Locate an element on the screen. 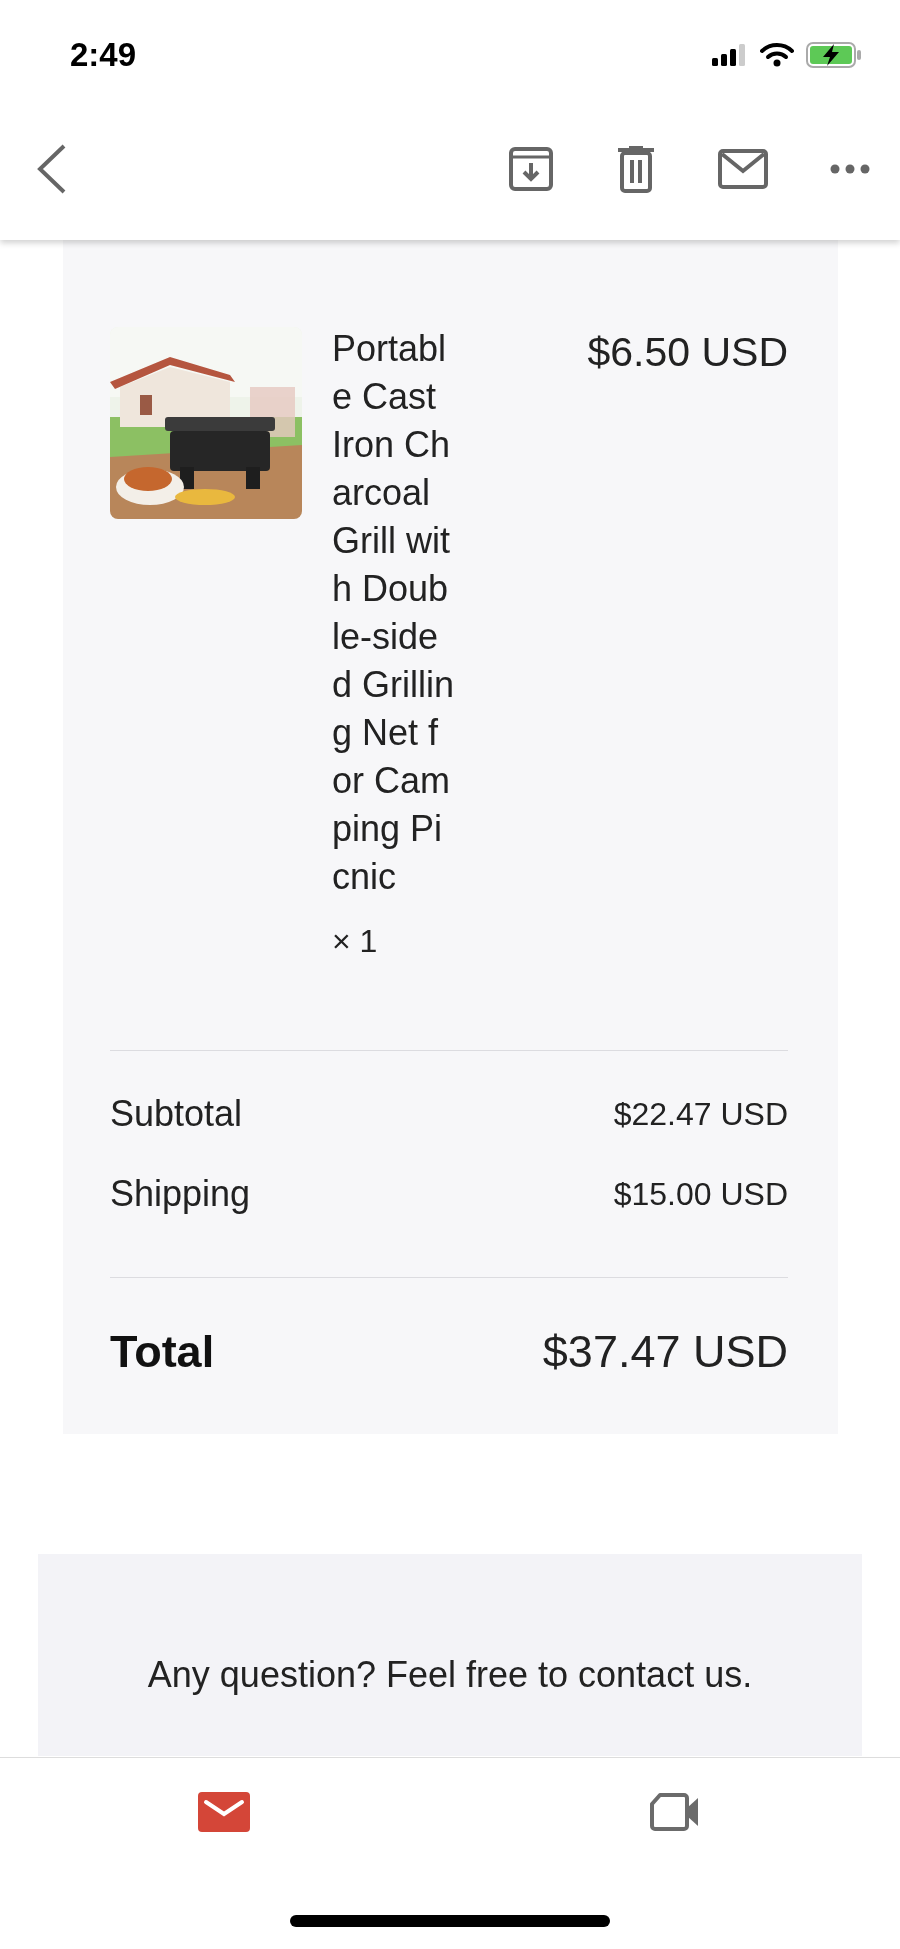  battery-charging-icon is located at coordinates (834, 55).